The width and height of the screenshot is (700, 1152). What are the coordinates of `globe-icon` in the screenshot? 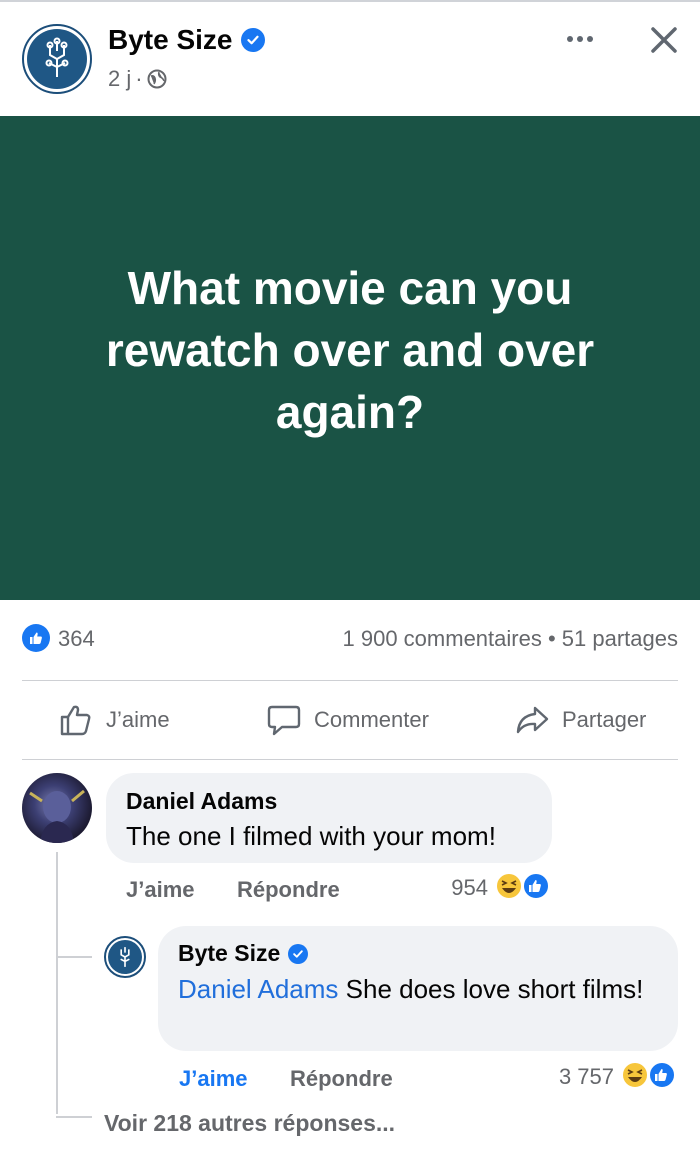 It's located at (157, 79).